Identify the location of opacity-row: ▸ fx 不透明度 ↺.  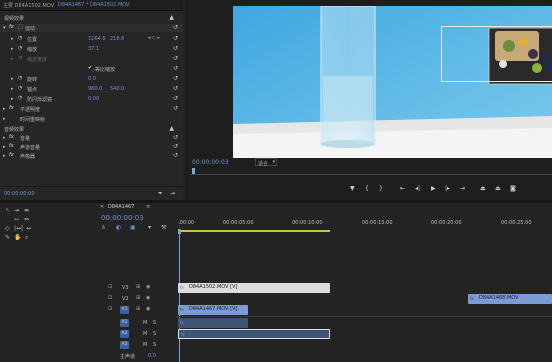
(91, 109).